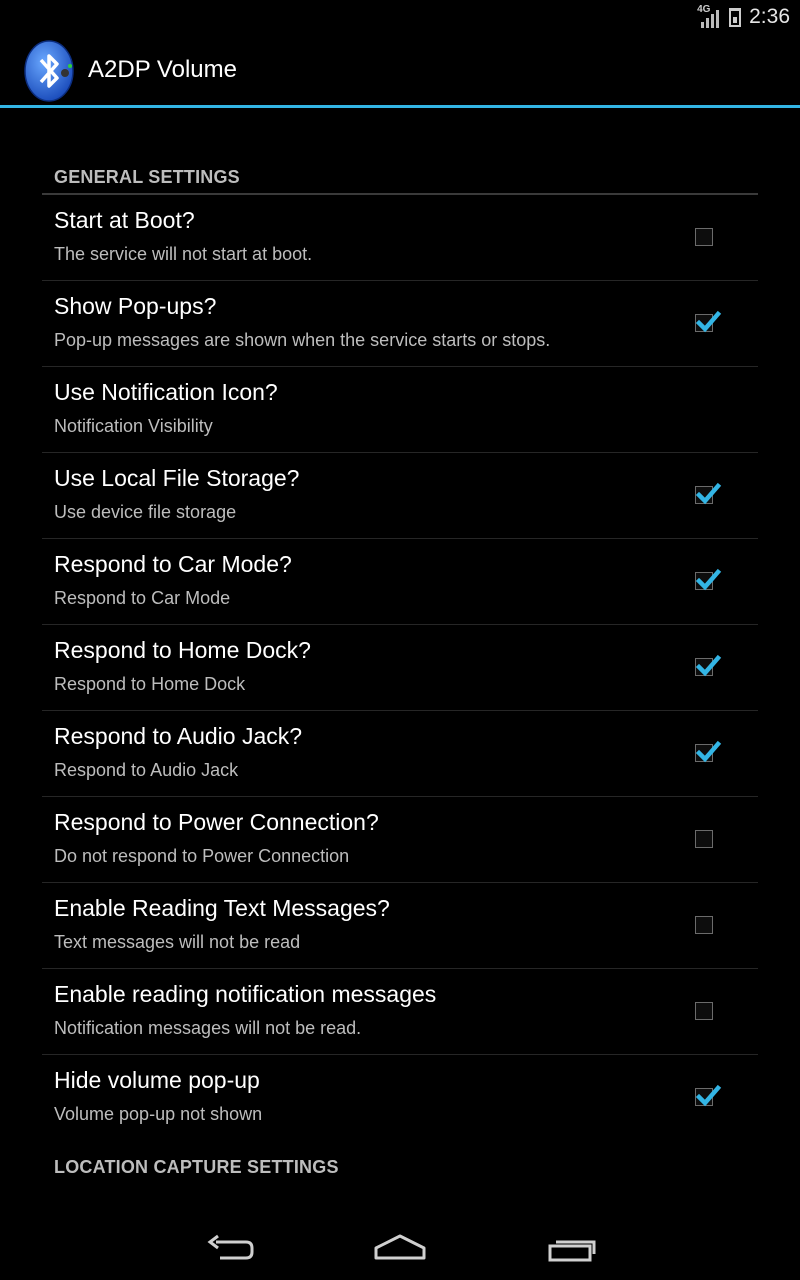  Describe the element at coordinates (177, 478) in the screenshot. I see `setting-title: Use Local File Storage?` at that location.